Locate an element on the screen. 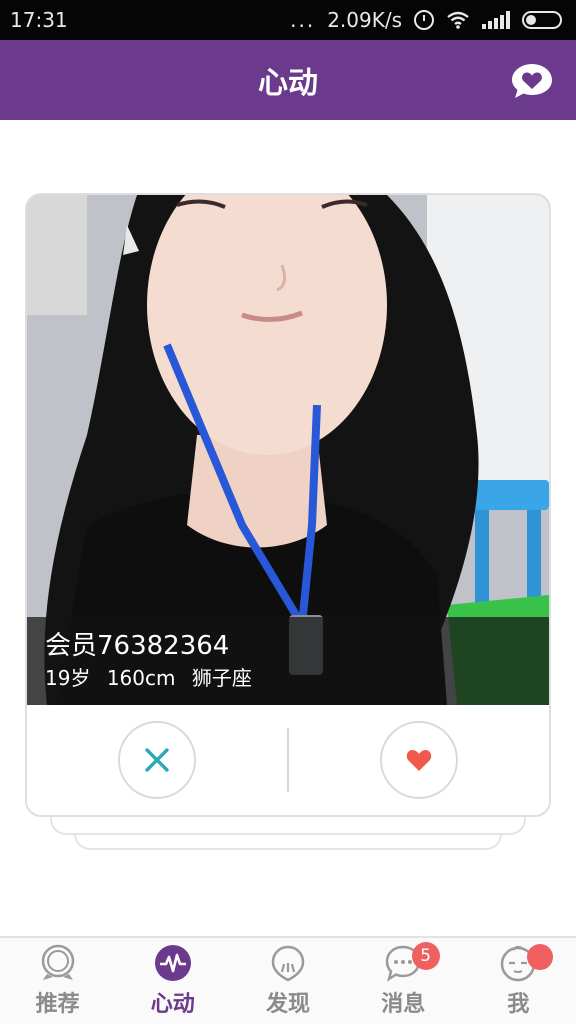 The image size is (576, 1024). heart-icon is located at coordinates (419, 760).